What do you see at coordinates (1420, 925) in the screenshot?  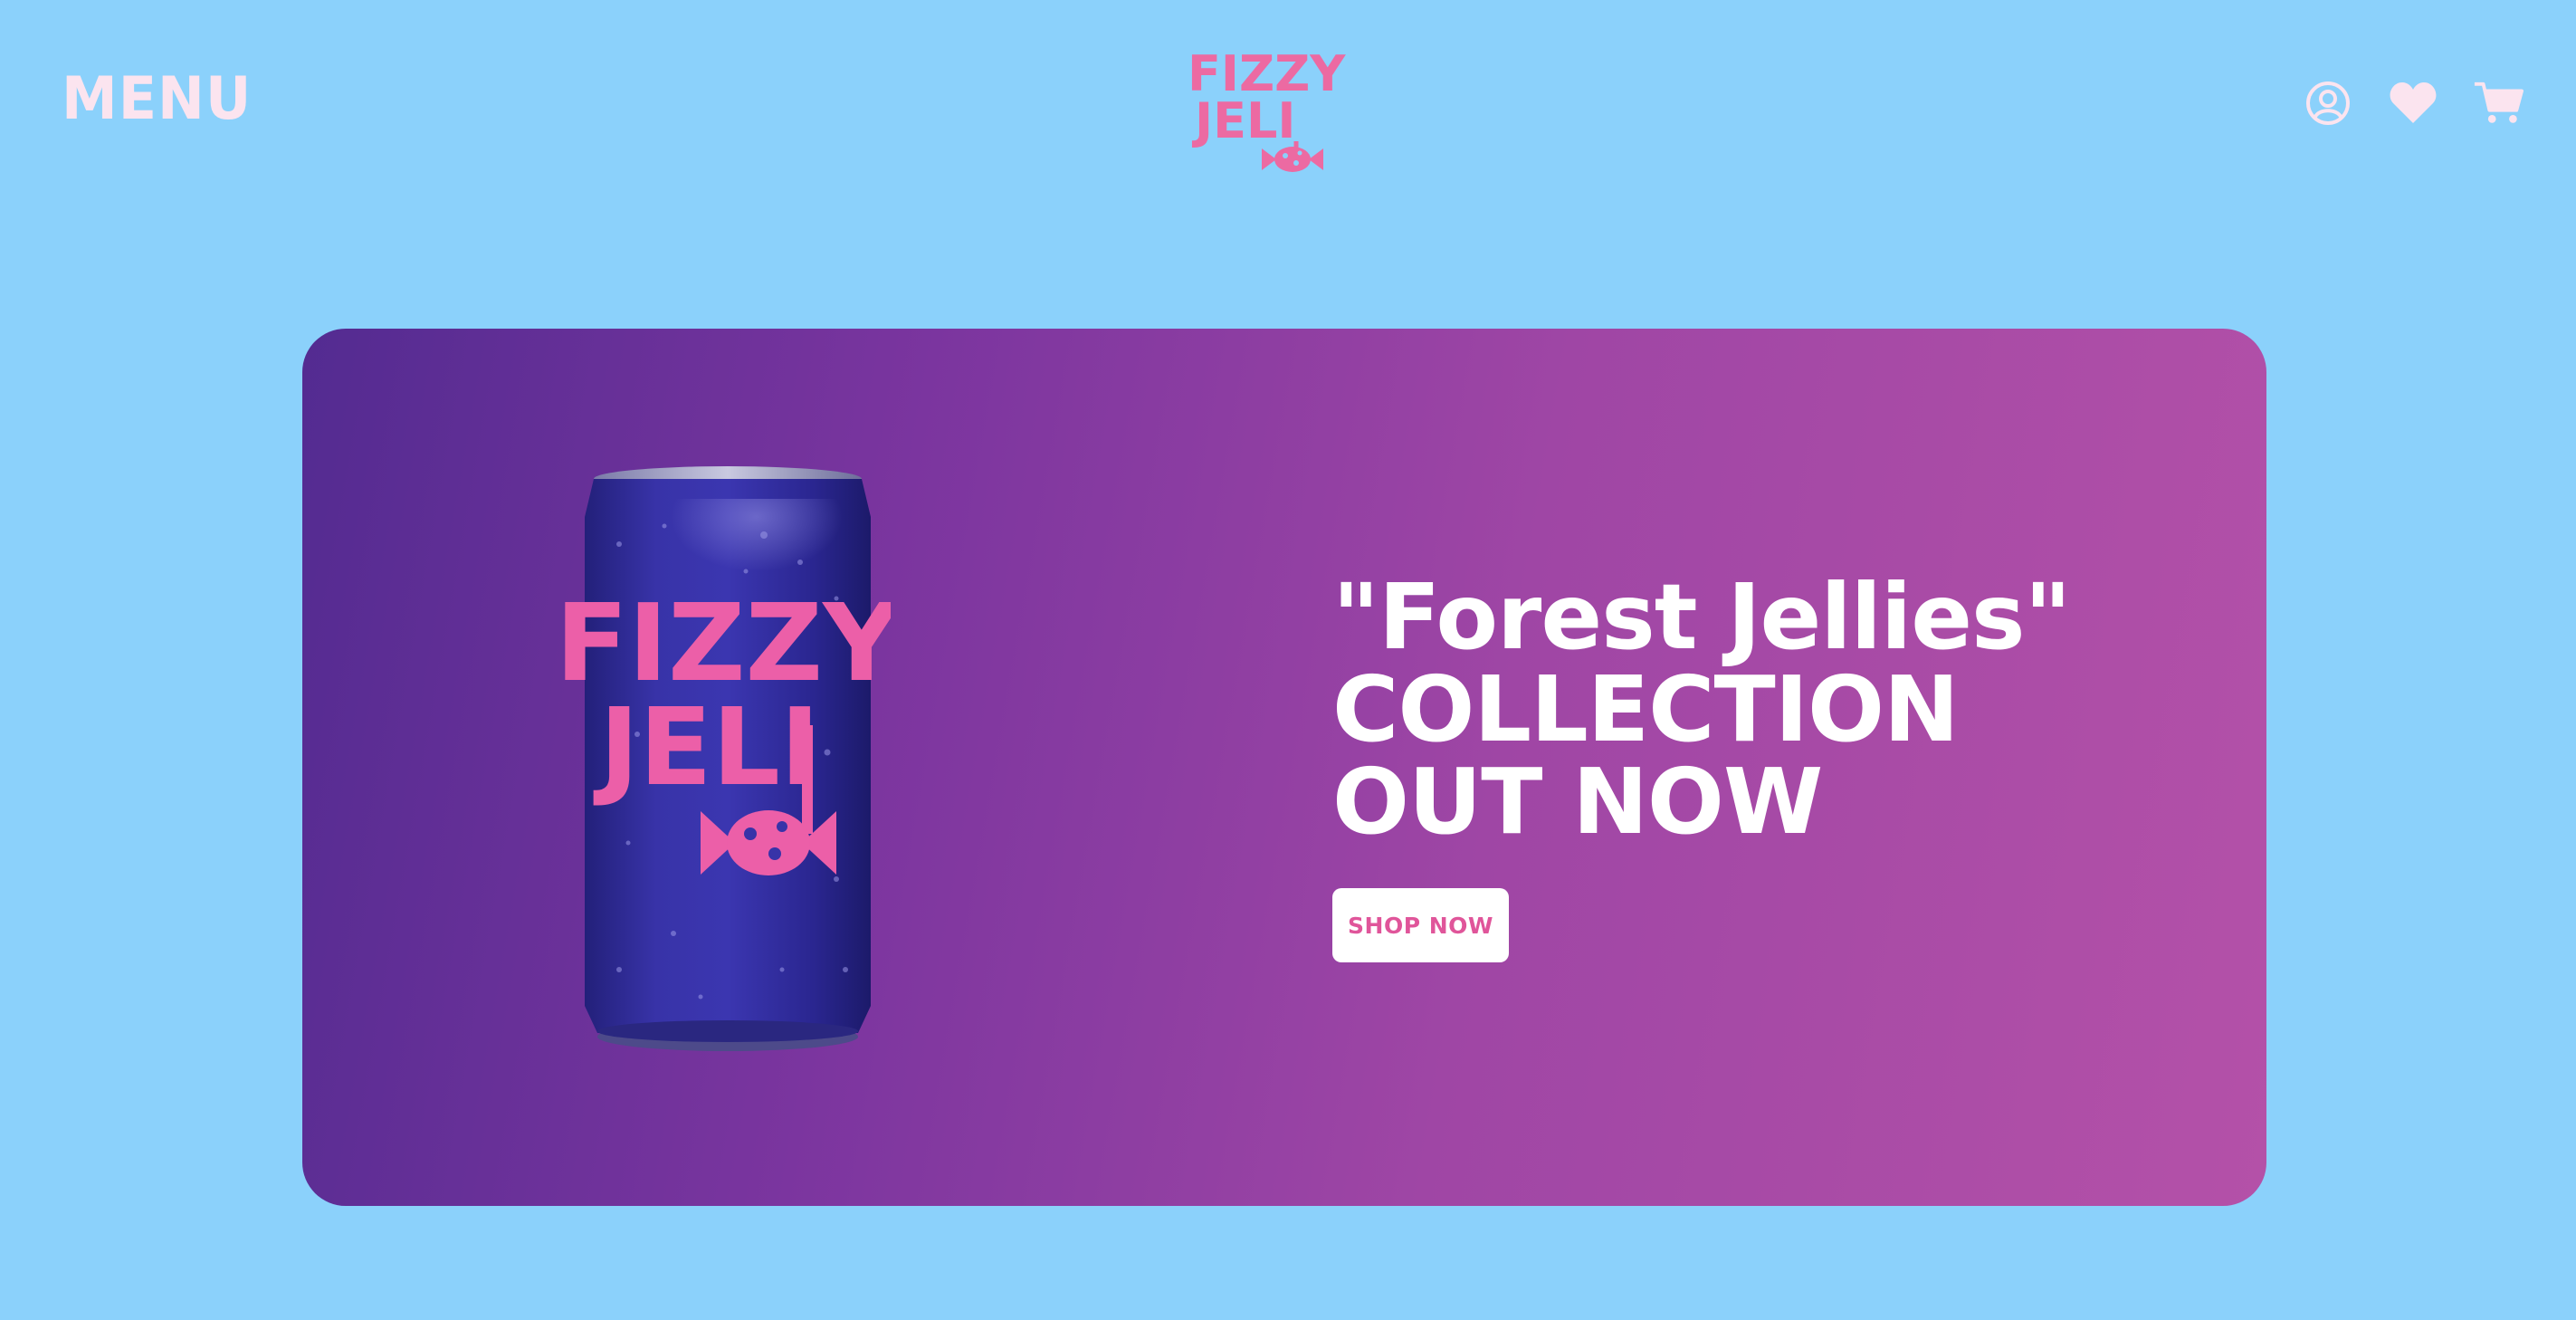 I see `shop-now-button: SHOP NOW` at bounding box center [1420, 925].